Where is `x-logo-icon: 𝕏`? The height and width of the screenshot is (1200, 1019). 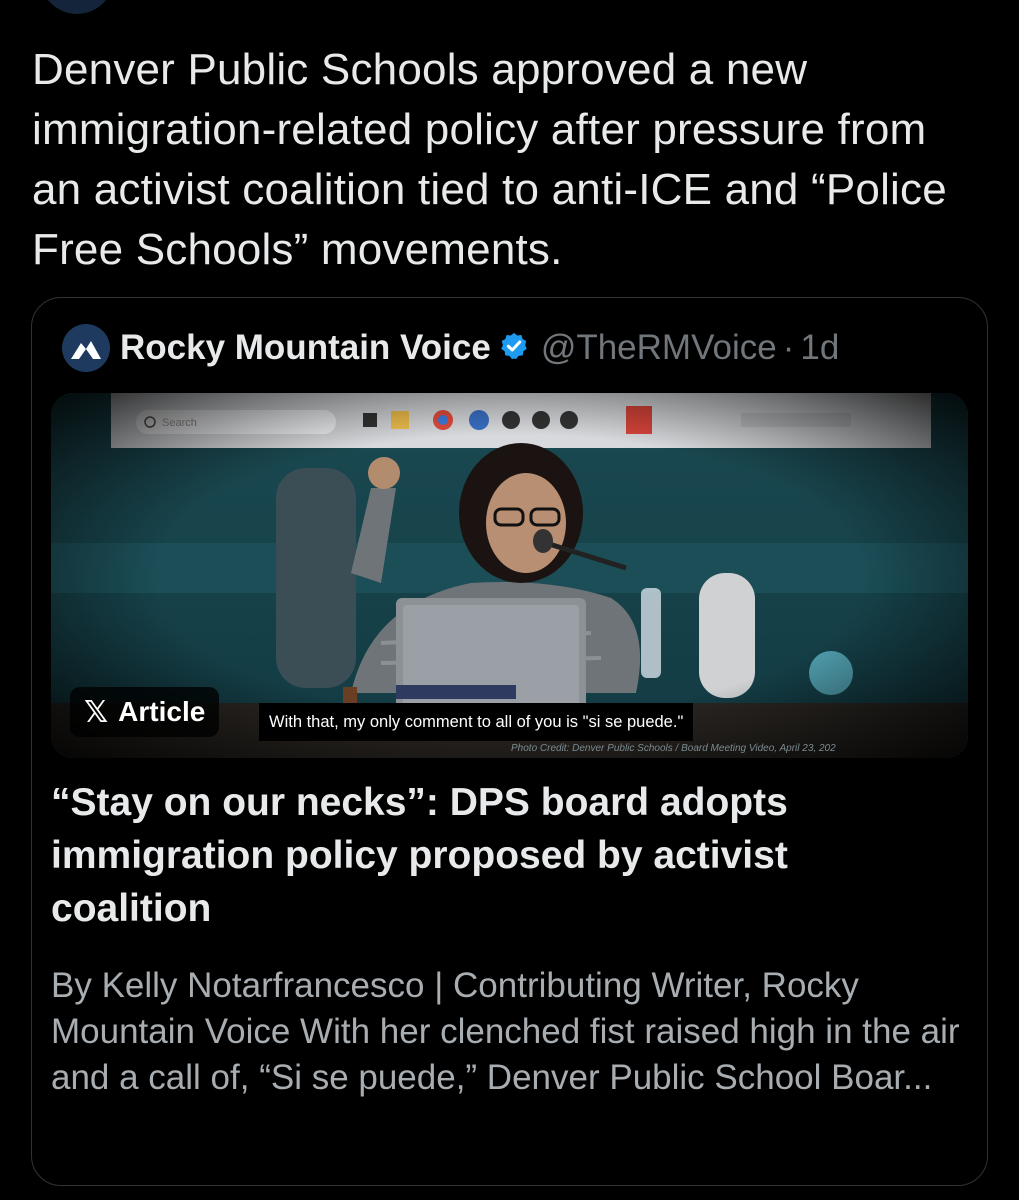 x-logo-icon: 𝕏 is located at coordinates (96, 712).